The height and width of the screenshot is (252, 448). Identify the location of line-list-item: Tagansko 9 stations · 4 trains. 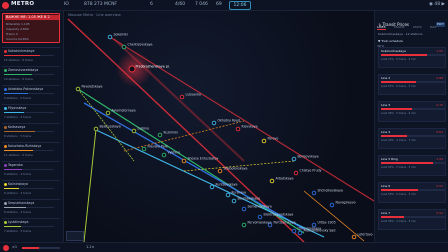
(31, 169).